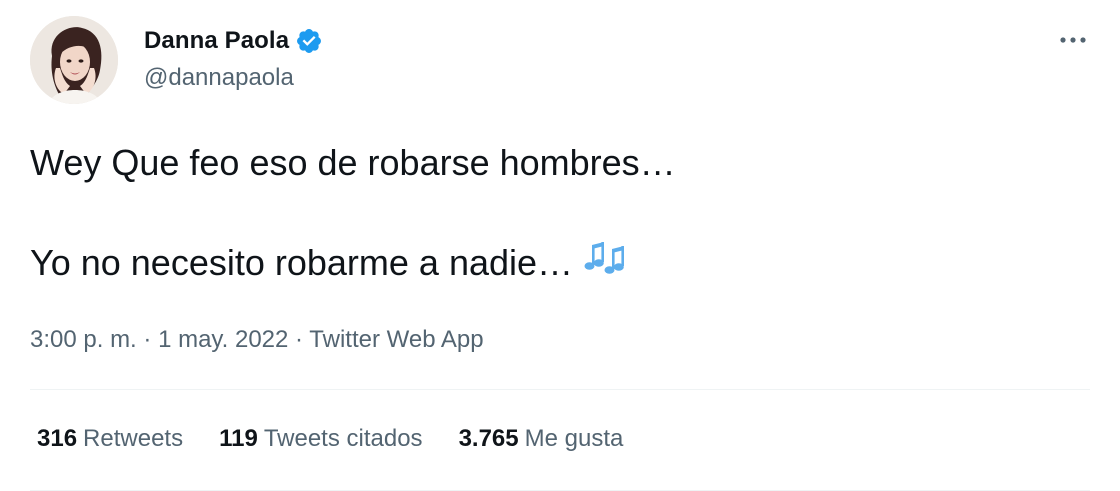 The width and height of the screenshot is (1120, 491). I want to click on avatar, so click(74, 60).